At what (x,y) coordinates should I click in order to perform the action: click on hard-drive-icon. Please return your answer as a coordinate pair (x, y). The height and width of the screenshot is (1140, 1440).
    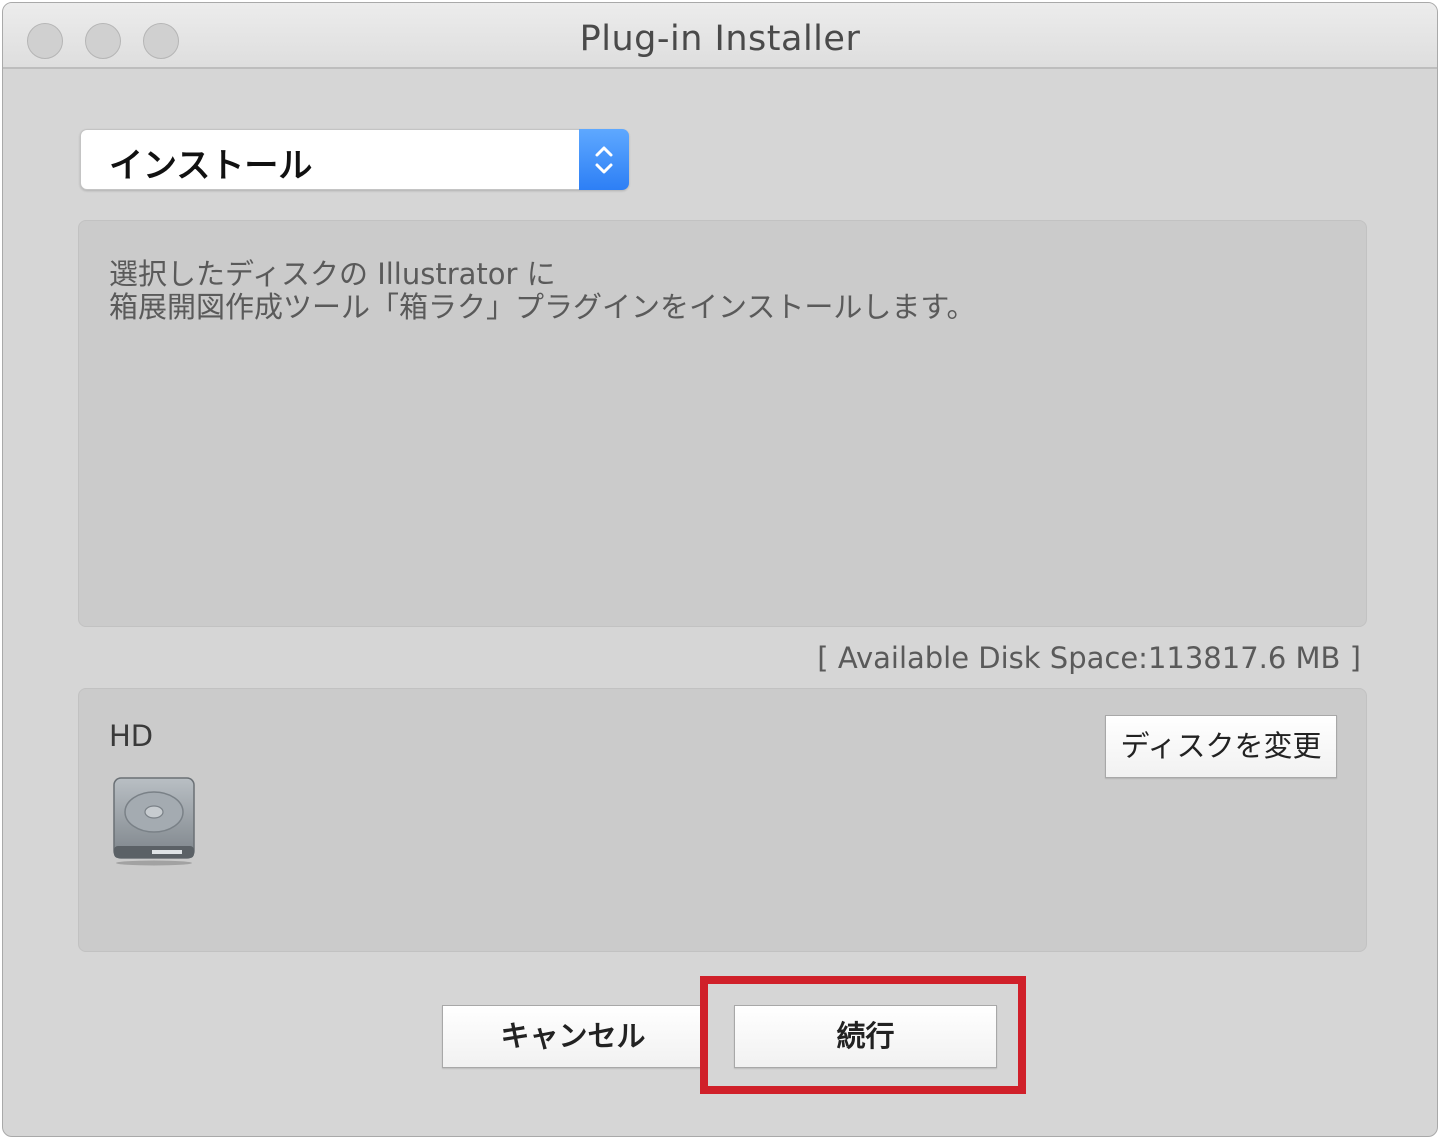
    Looking at the image, I should click on (154, 821).